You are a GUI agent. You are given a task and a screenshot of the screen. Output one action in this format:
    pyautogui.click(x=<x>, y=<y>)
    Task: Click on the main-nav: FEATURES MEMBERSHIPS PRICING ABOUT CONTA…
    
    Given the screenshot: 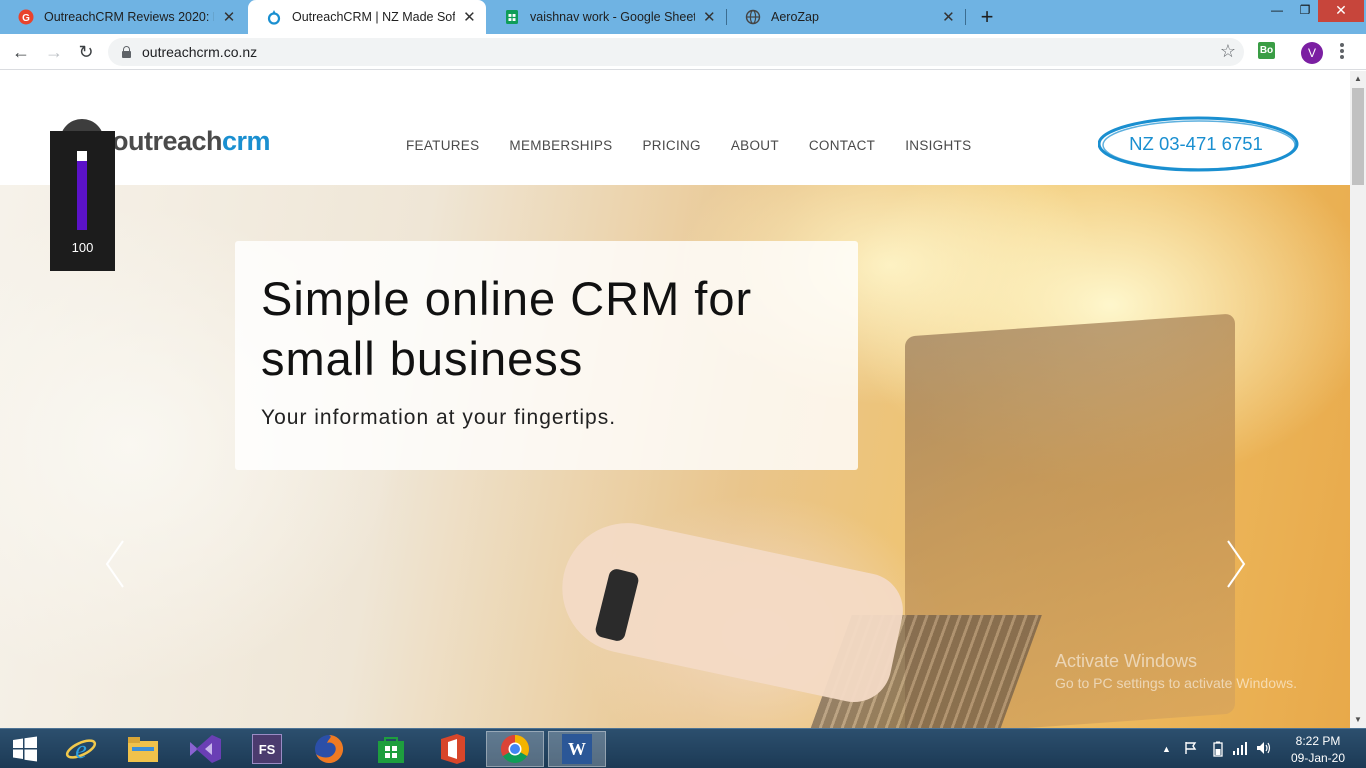 What is the action you would take?
    pyautogui.click(x=703, y=145)
    